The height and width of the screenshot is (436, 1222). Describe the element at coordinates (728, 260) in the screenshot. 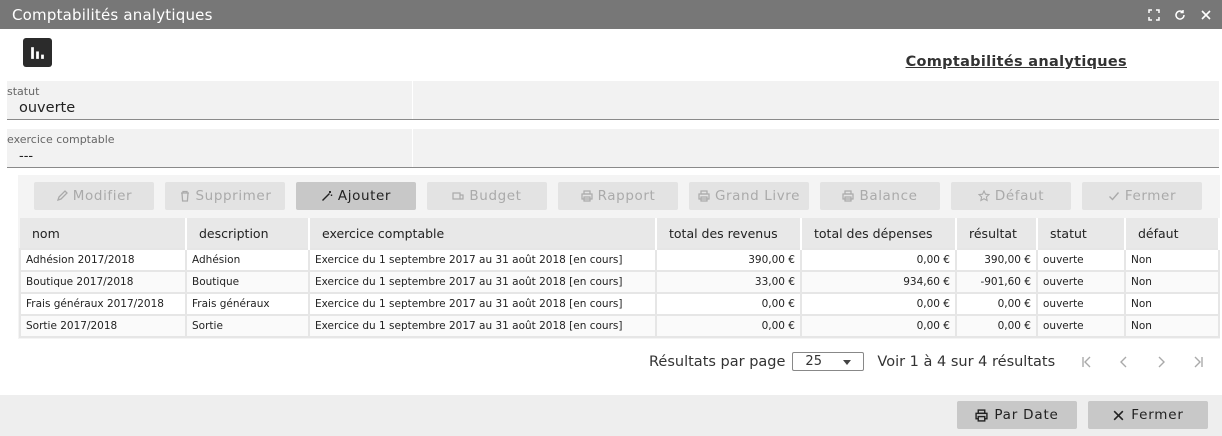

I see `cell-revenus: 390,00 €` at that location.